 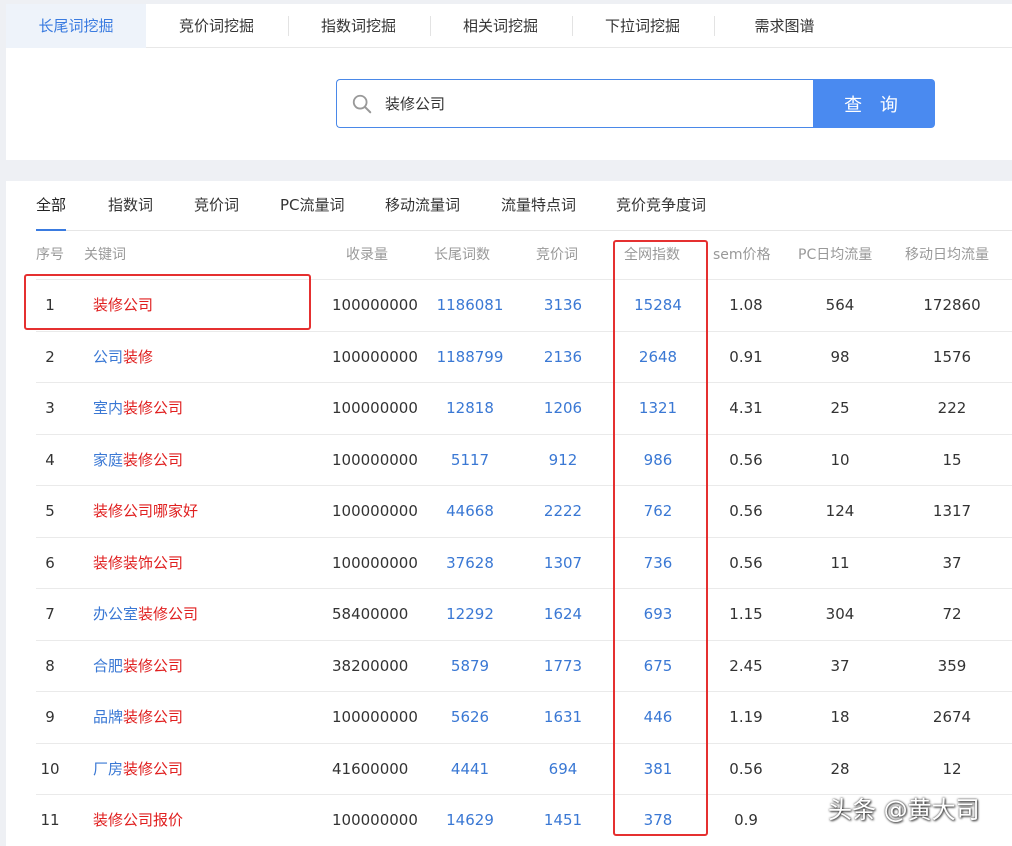 What do you see at coordinates (658, 357) in the screenshot?
I see `cell-total-index: 2648` at bounding box center [658, 357].